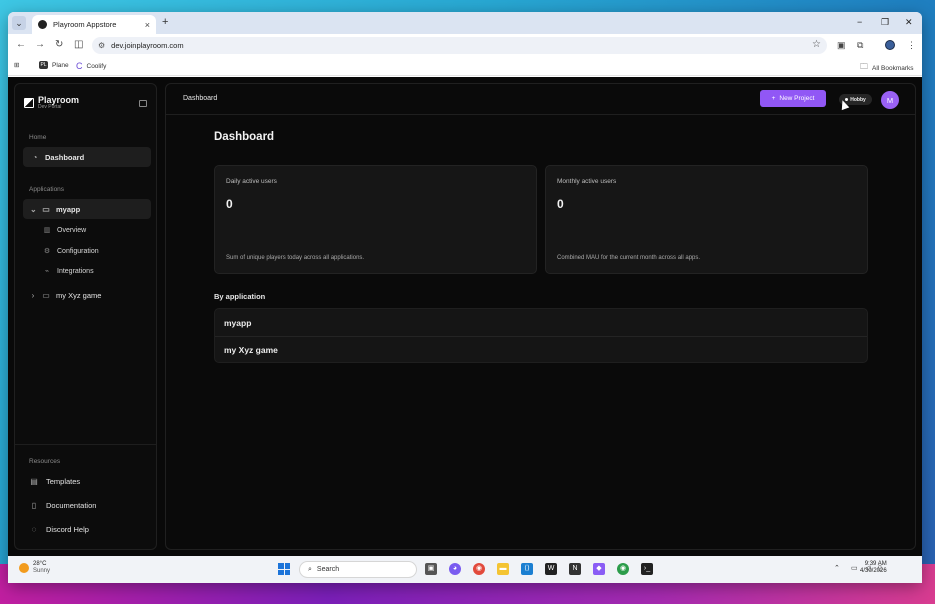 Image resolution: width=935 pixels, height=604 pixels. I want to click on close-tab-icon: ×, so click(147, 25).